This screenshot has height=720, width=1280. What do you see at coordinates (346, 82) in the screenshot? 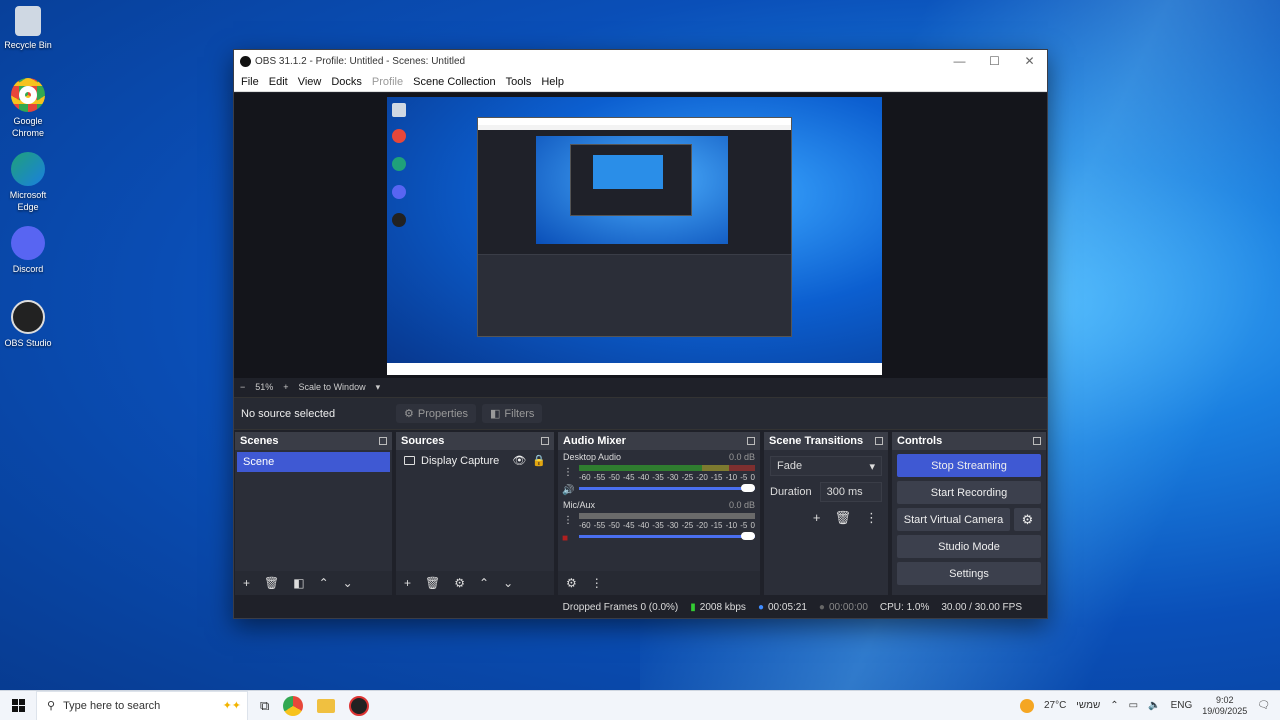
I see `menu-docks: Docks` at bounding box center [346, 82].